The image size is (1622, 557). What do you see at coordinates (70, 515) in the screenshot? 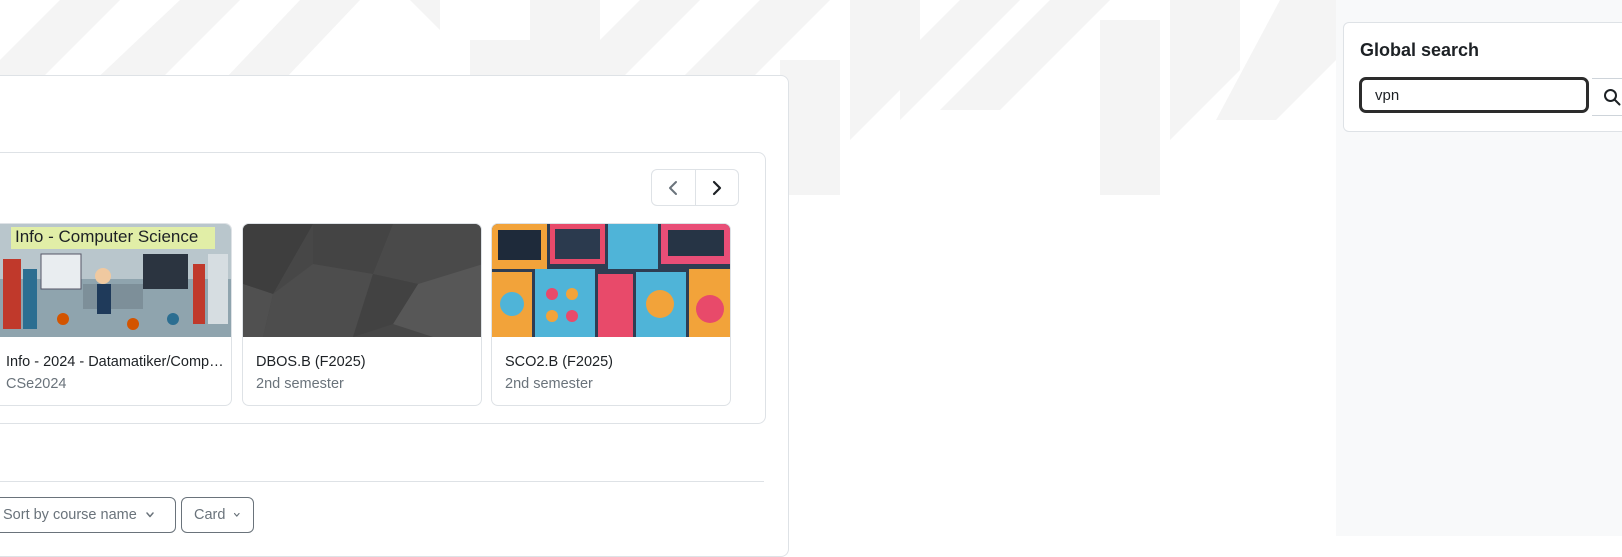
I see `sort-dropdown-label: Sort by course name` at bounding box center [70, 515].